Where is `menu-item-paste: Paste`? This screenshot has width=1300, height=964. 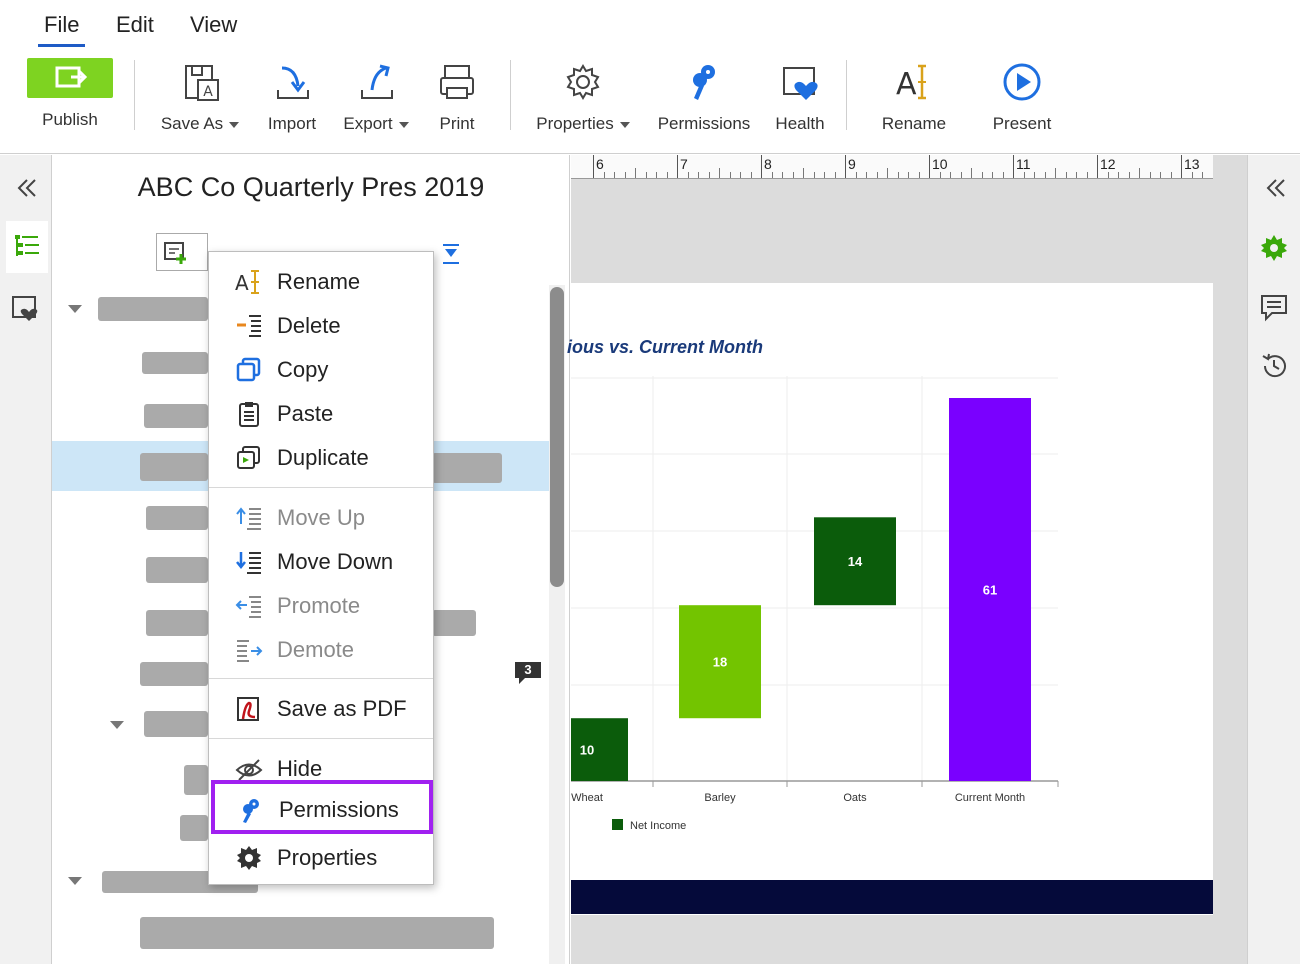
menu-item-paste: Paste is located at coordinates (321, 413).